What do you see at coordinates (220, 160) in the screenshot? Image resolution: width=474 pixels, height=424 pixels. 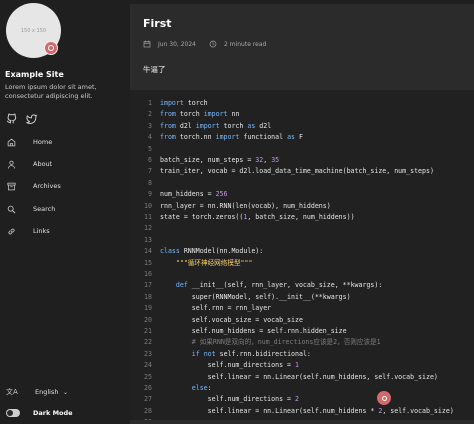 I see `code-text: batch_size, num_steps = 32, 35` at bounding box center [220, 160].